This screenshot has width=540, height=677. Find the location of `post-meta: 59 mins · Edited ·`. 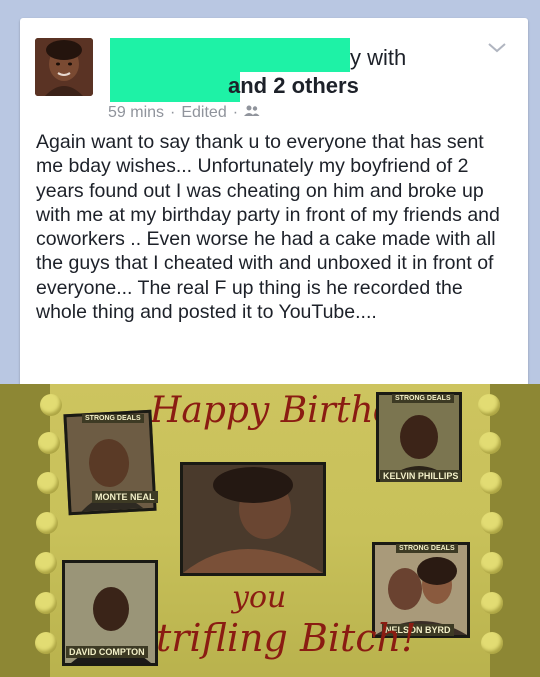

post-meta: 59 mins · Edited · is located at coordinates (184, 113).